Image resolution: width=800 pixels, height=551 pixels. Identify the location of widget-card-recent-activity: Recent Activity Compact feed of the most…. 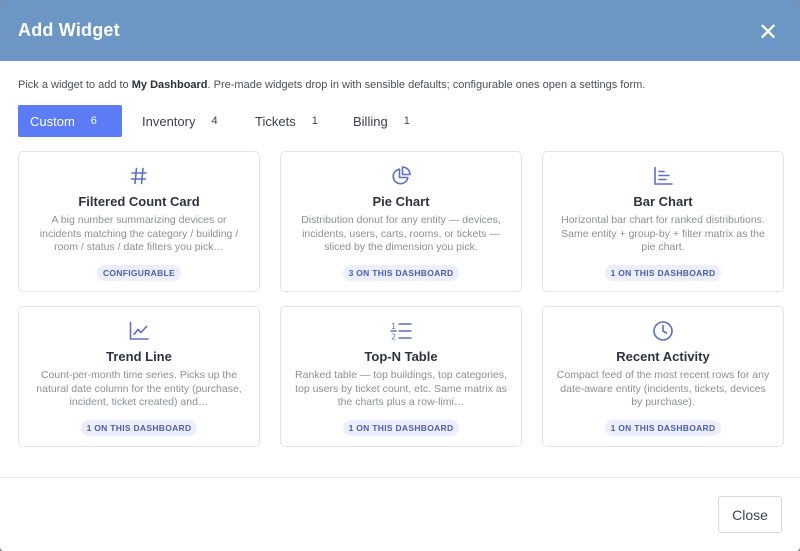
(663, 376).